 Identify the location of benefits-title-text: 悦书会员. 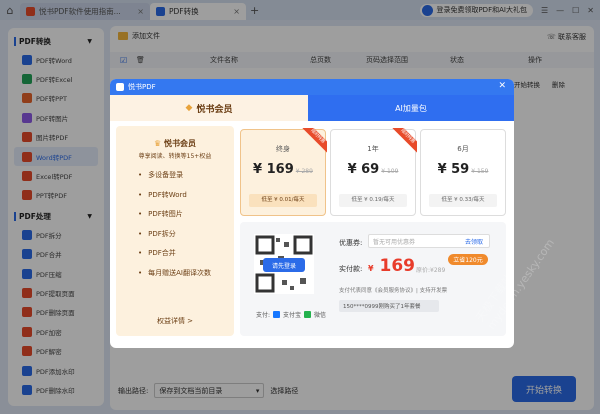
(179, 143).